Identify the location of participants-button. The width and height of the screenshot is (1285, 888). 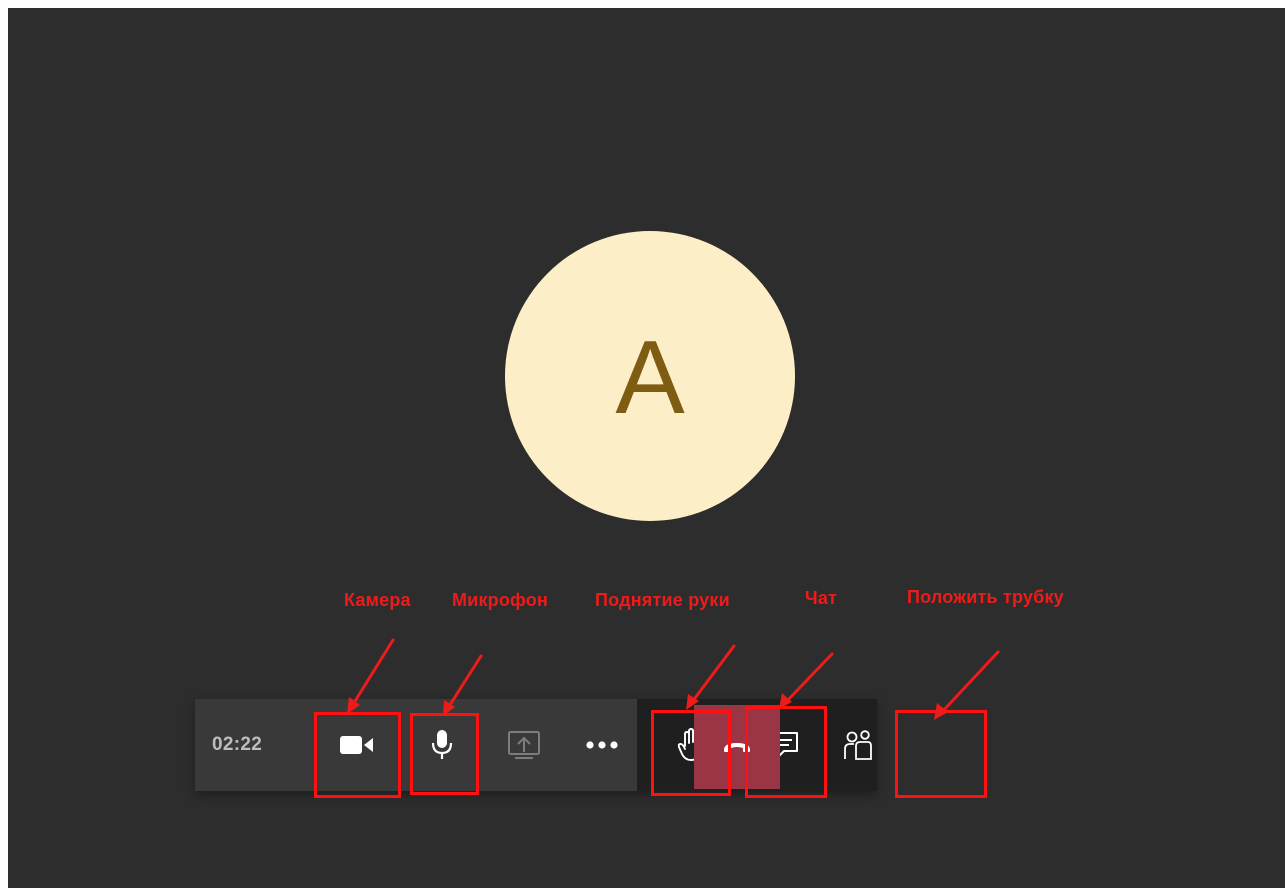
(858, 745).